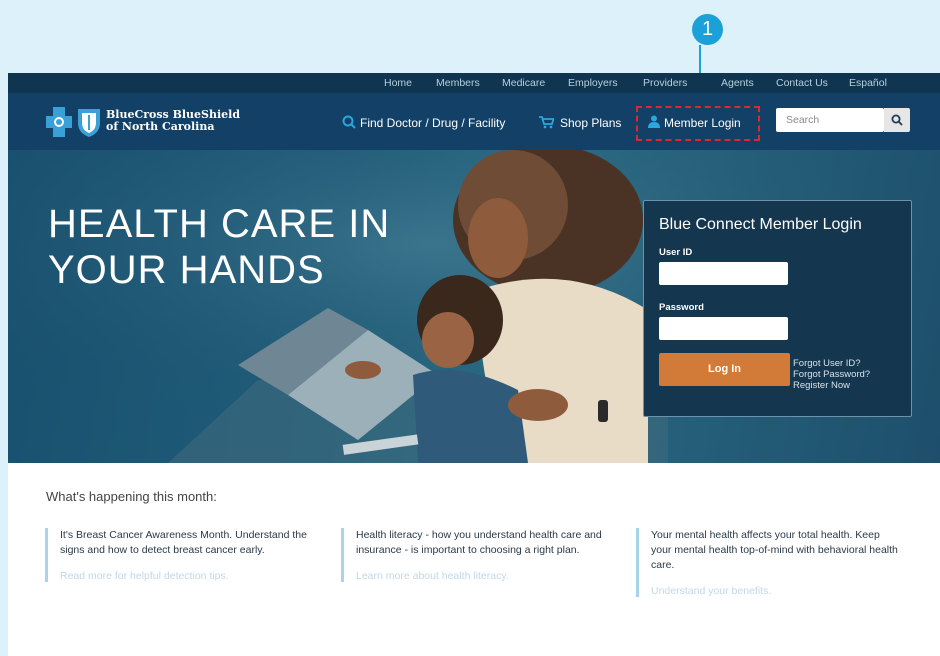 This screenshot has width=940, height=656. I want to click on brand-name: BlueCross BlueShield of North Carolina, so click(173, 121).